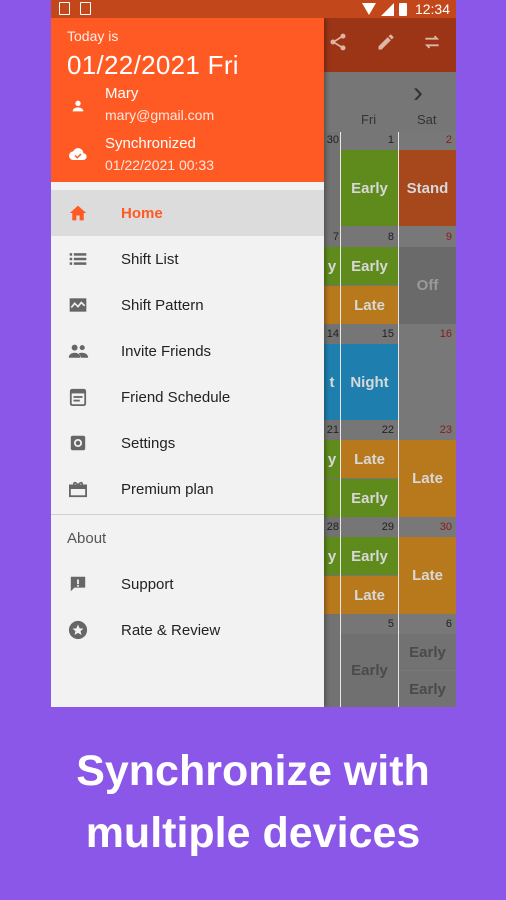  What do you see at coordinates (369, 119) in the screenshot?
I see `day-name-fri: Fri` at bounding box center [369, 119].